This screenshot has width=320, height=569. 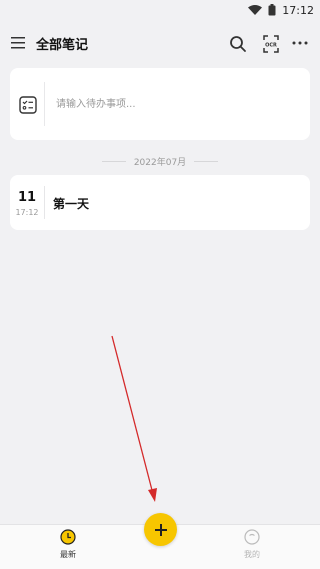 What do you see at coordinates (27, 197) in the screenshot?
I see `note-day: 11` at bounding box center [27, 197].